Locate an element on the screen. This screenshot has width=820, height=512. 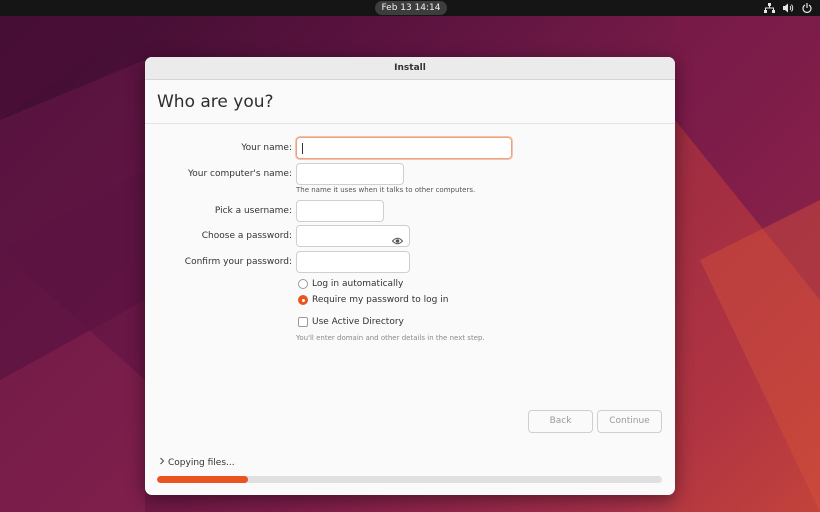
confirm-password-label: Confirm your password: is located at coordinates (238, 262).